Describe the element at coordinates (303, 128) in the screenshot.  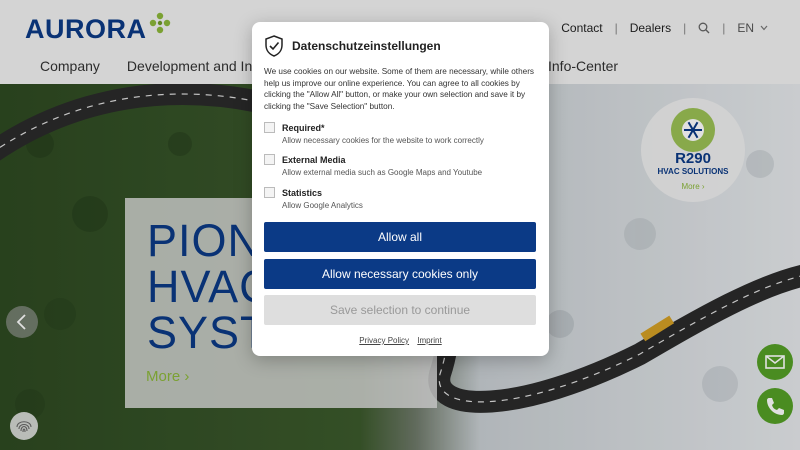
I see `option-name: Required*` at that location.